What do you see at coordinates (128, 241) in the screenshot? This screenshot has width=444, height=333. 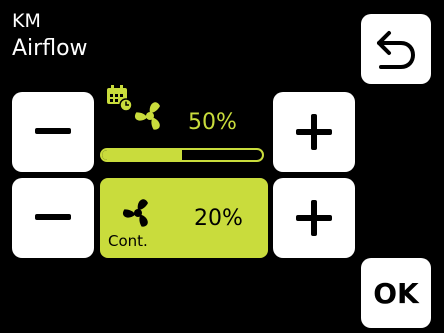 I see `continuous-label: Cont.` at bounding box center [128, 241].